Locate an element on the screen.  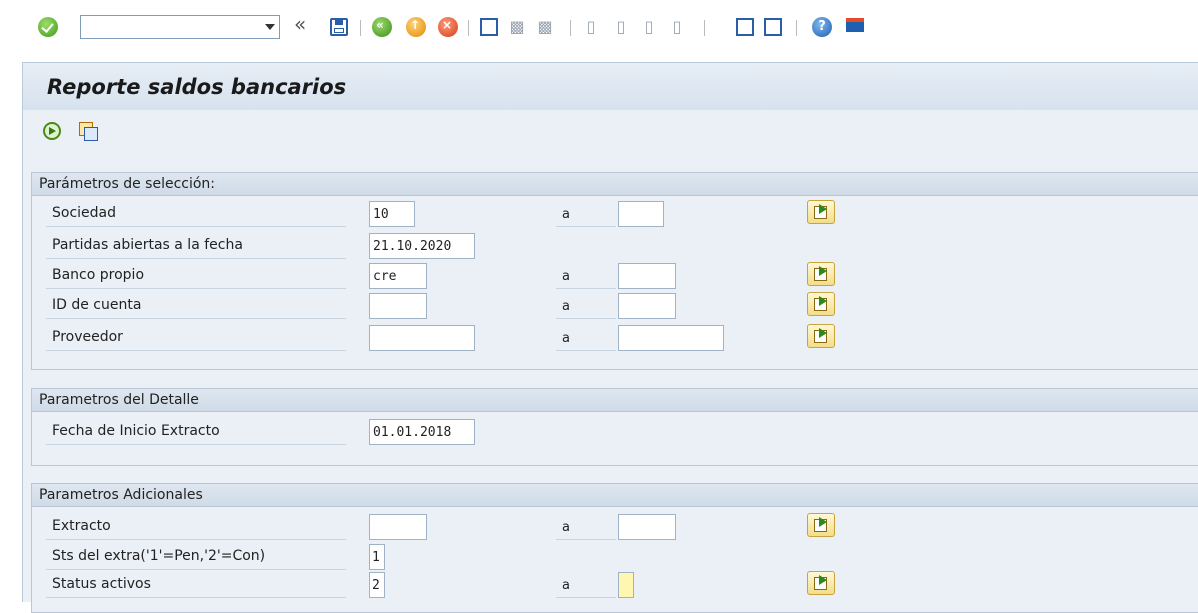
row-sociedad: Sociedad 10 a is located at coordinates (615, 214).